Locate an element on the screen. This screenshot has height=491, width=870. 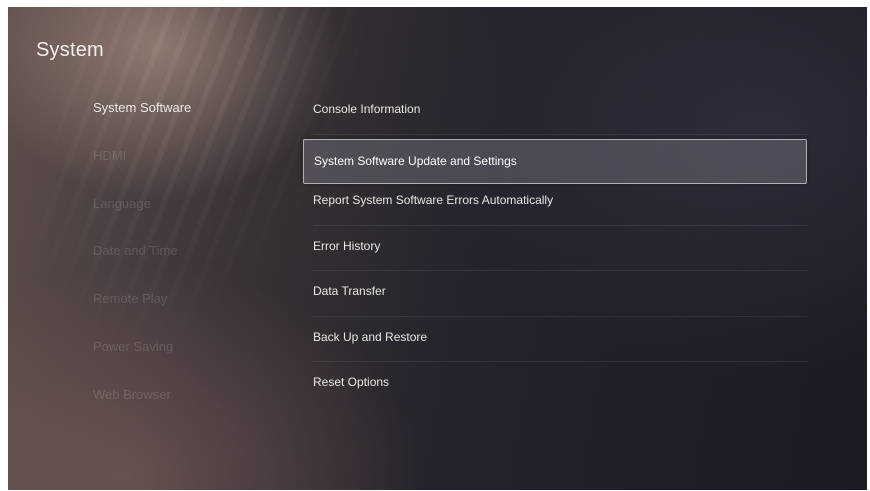
sidebar-item-remote-play: Remote Play is located at coordinates (188, 308).